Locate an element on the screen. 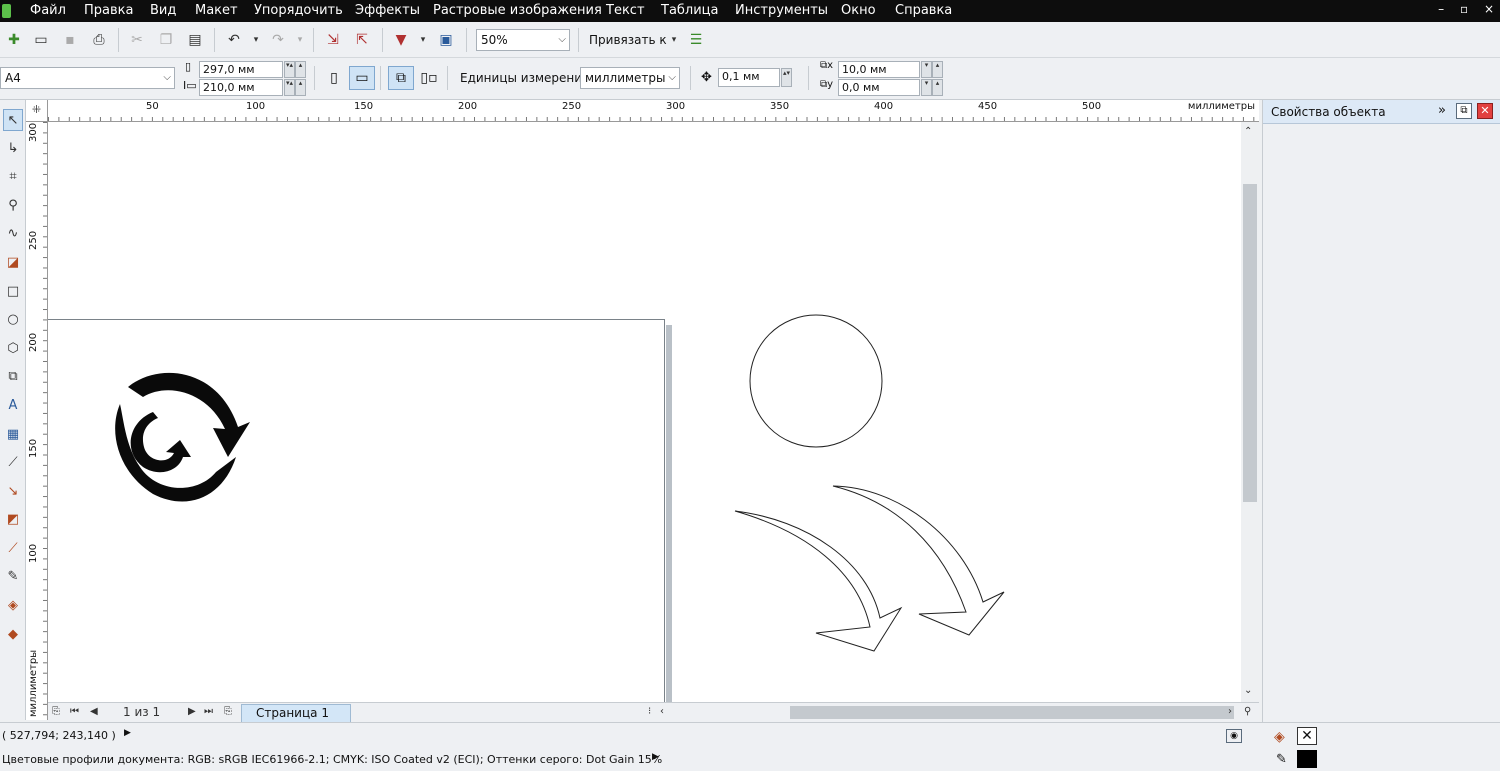 The width and height of the screenshot is (1500, 771). next-page-icon: ▶ is located at coordinates (192, 711).